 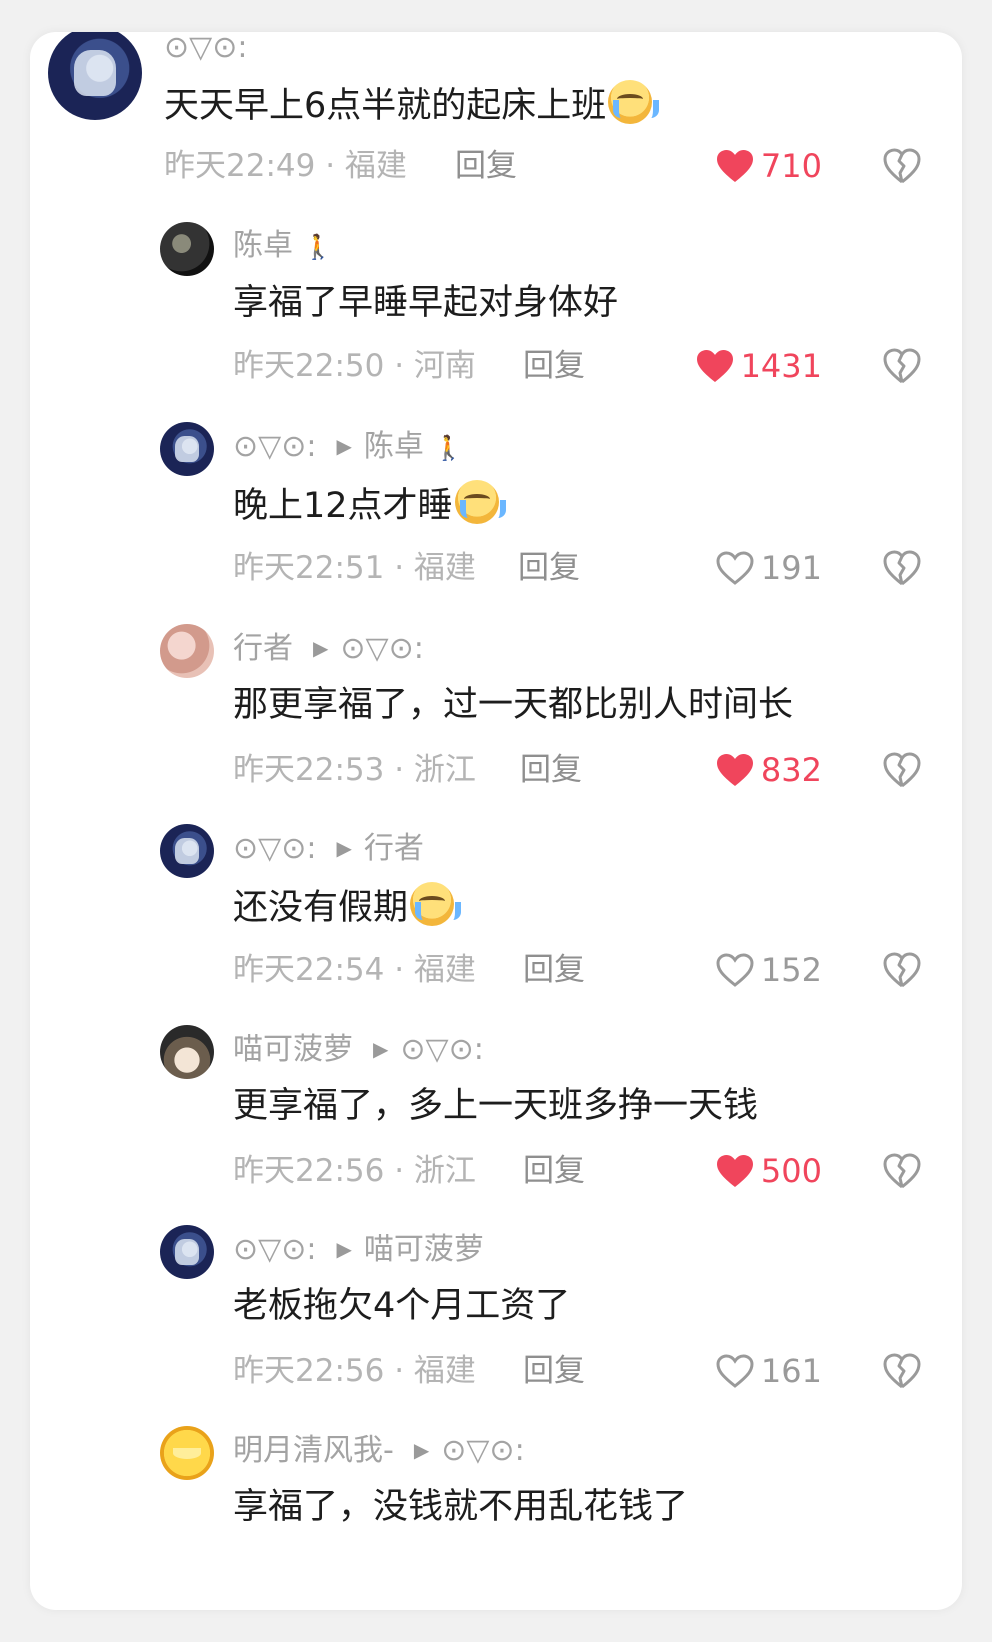 What do you see at coordinates (354, 970) in the screenshot?
I see `comment-meta: 昨天22:54 · 福建` at bounding box center [354, 970].